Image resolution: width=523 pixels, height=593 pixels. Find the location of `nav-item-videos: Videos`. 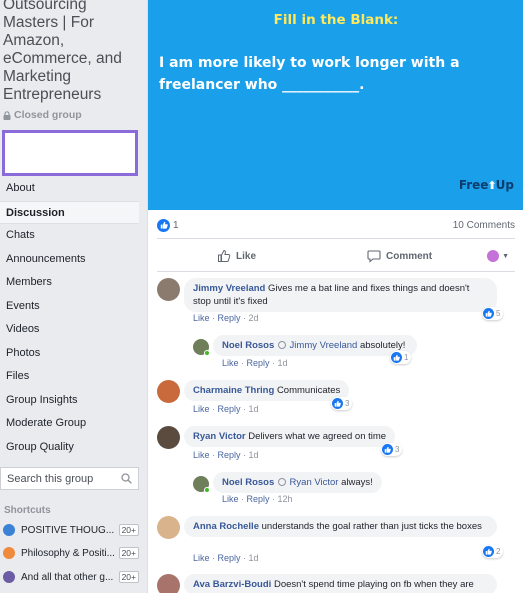

nav-item-videos: Videos is located at coordinates (69, 330).